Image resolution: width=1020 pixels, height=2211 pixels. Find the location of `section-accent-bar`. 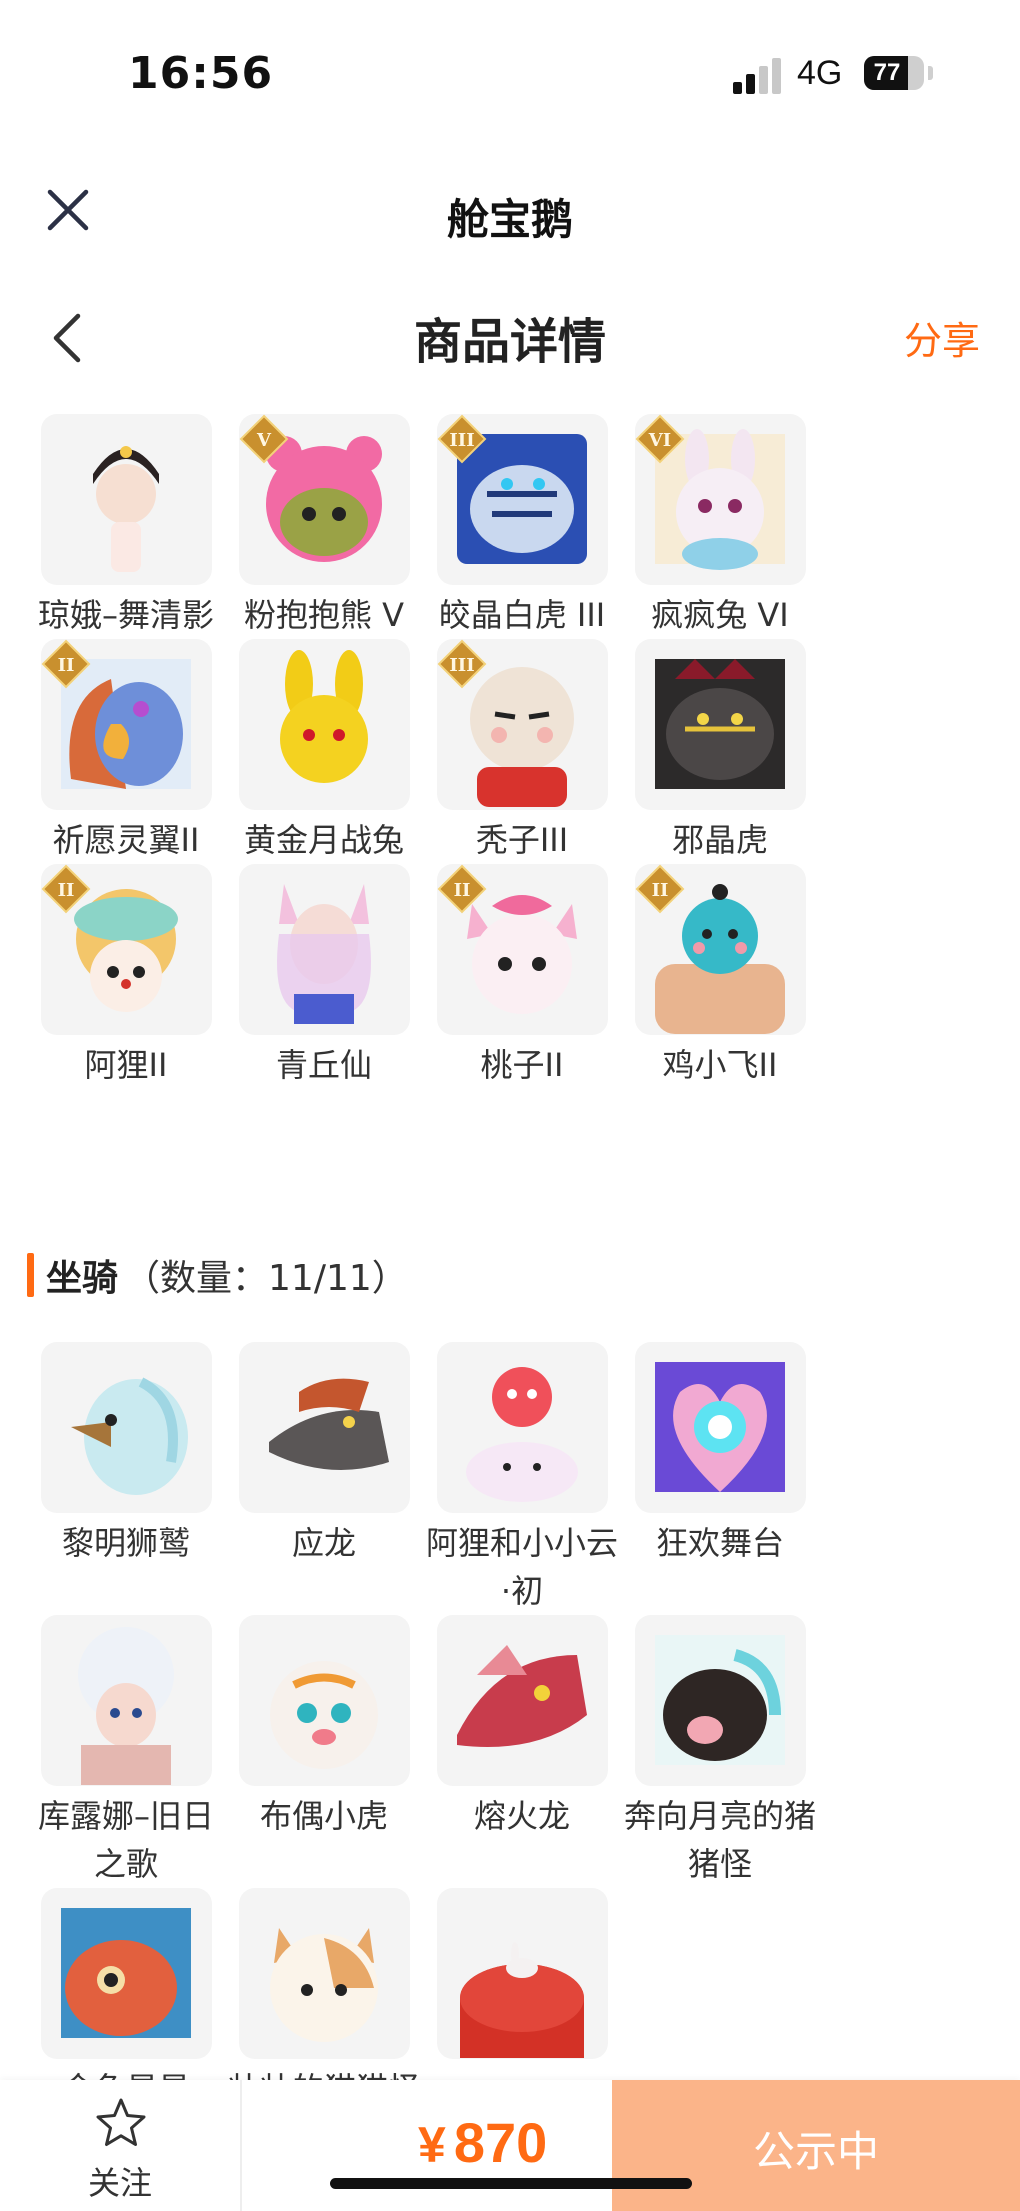

section-accent-bar is located at coordinates (30, 1275).